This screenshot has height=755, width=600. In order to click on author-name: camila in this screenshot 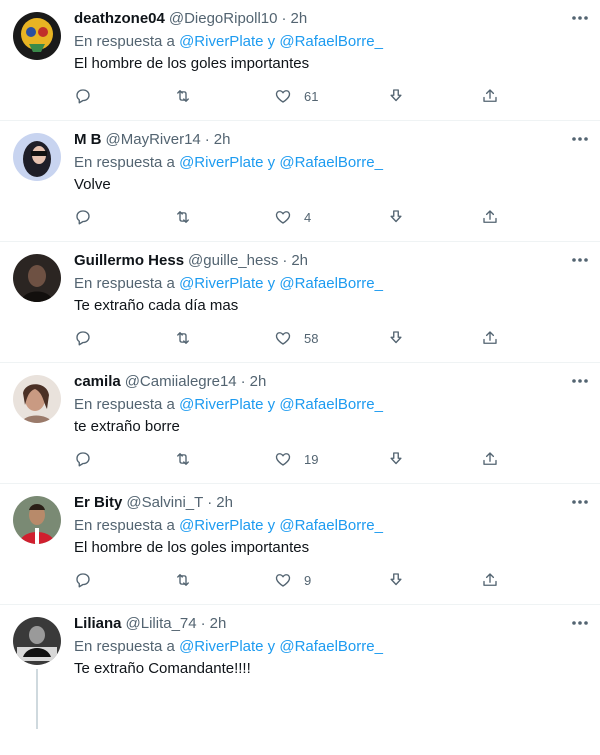, I will do `click(97, 382)`.